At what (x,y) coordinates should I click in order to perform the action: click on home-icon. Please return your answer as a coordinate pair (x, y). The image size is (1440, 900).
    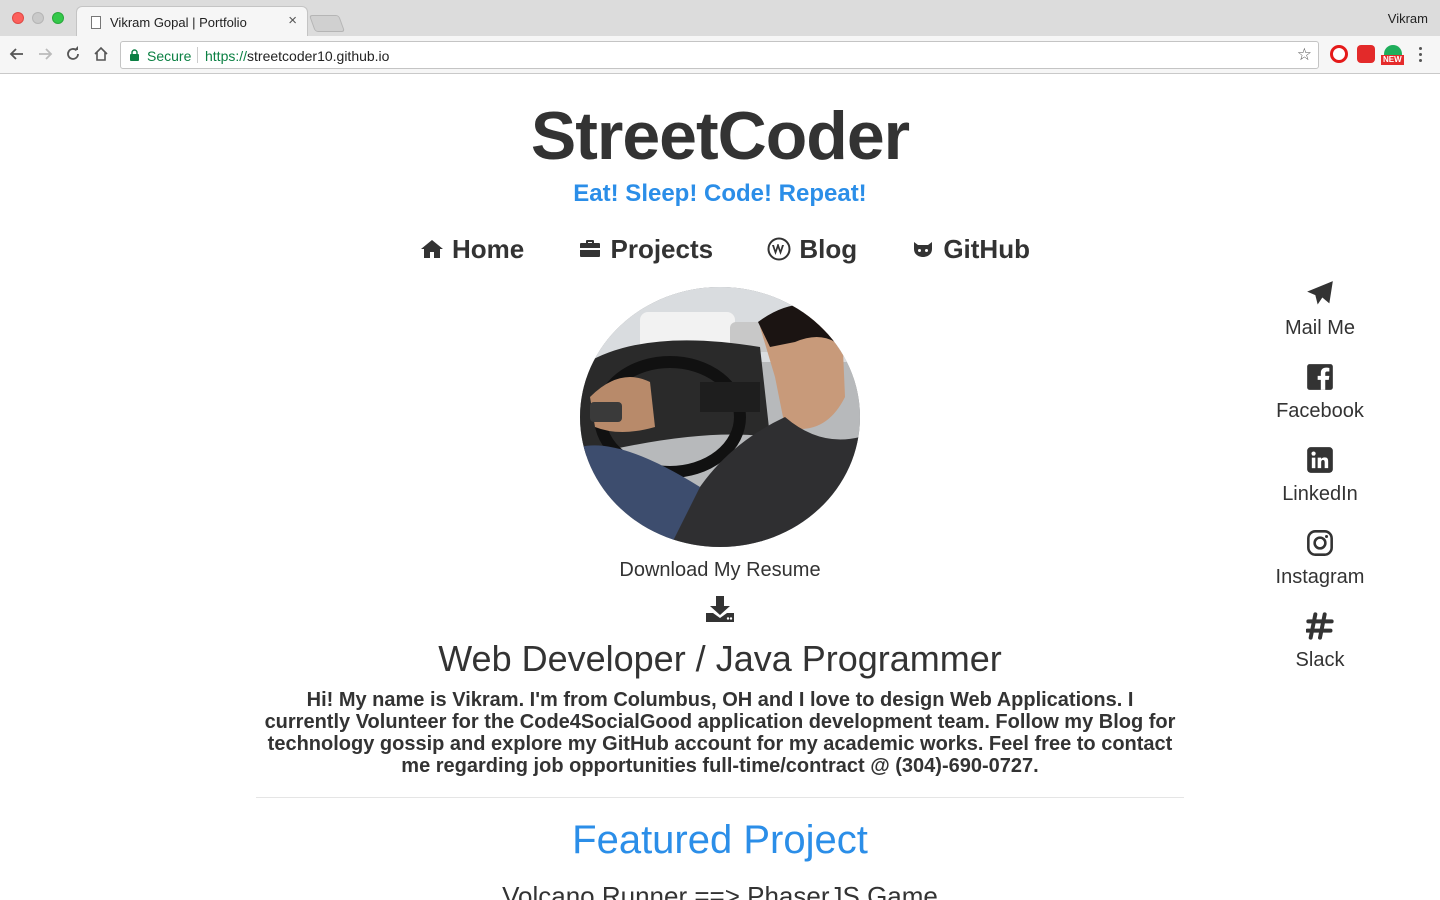
    Looking at the image, I should click on (432, 249).